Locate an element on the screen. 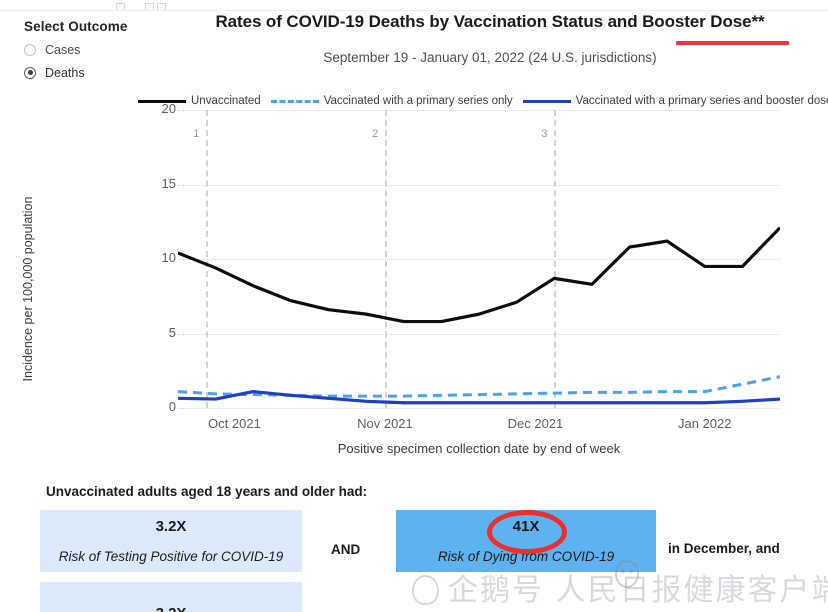 Image resolution: width=828 pixels, height=612 pixels. legend-line-icon-primary-series is located at coordinates (294, 101).